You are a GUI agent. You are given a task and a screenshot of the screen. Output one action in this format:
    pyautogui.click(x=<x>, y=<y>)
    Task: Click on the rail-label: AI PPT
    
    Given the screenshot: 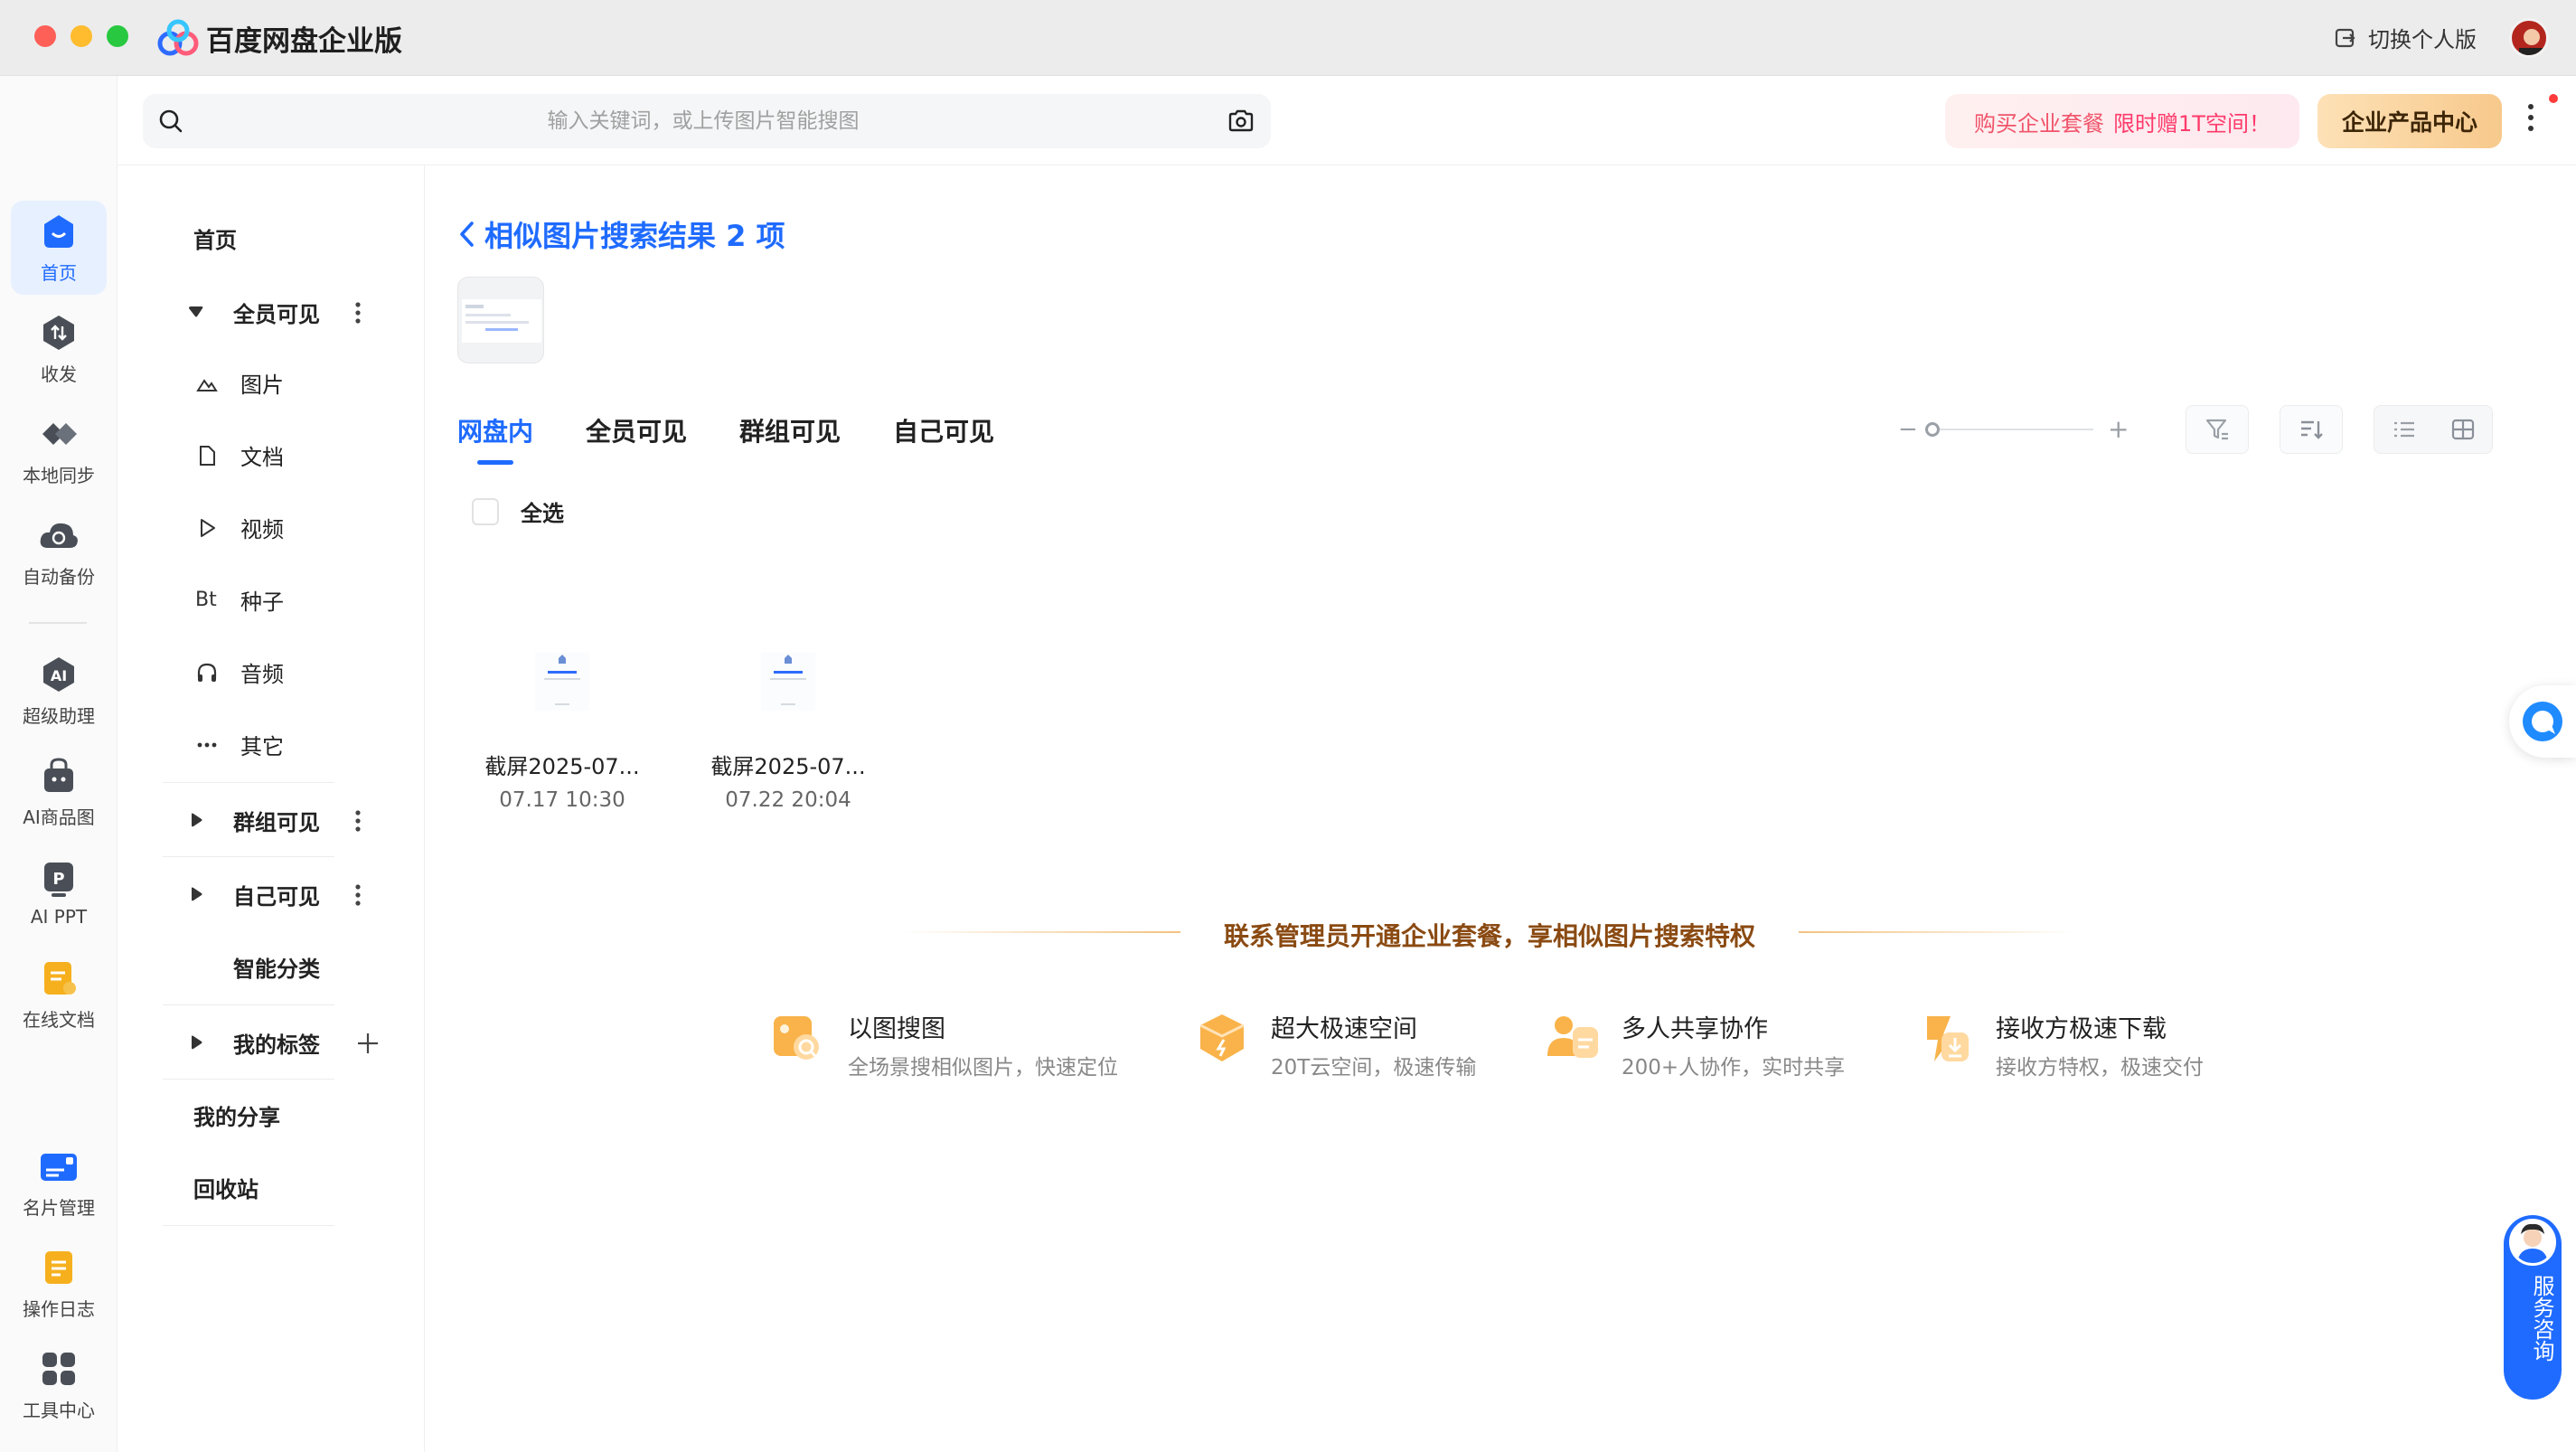 What is the action you would take?
    pyautogui.click(x=59, y=917)
    